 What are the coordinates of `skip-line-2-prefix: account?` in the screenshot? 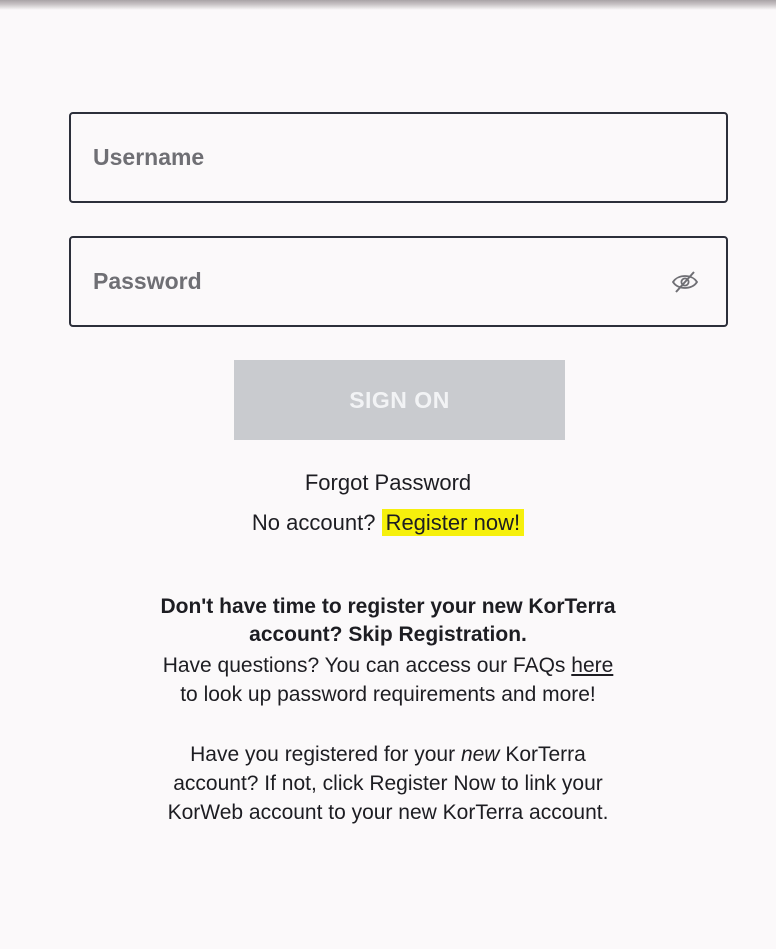 It's located at (296, 634).